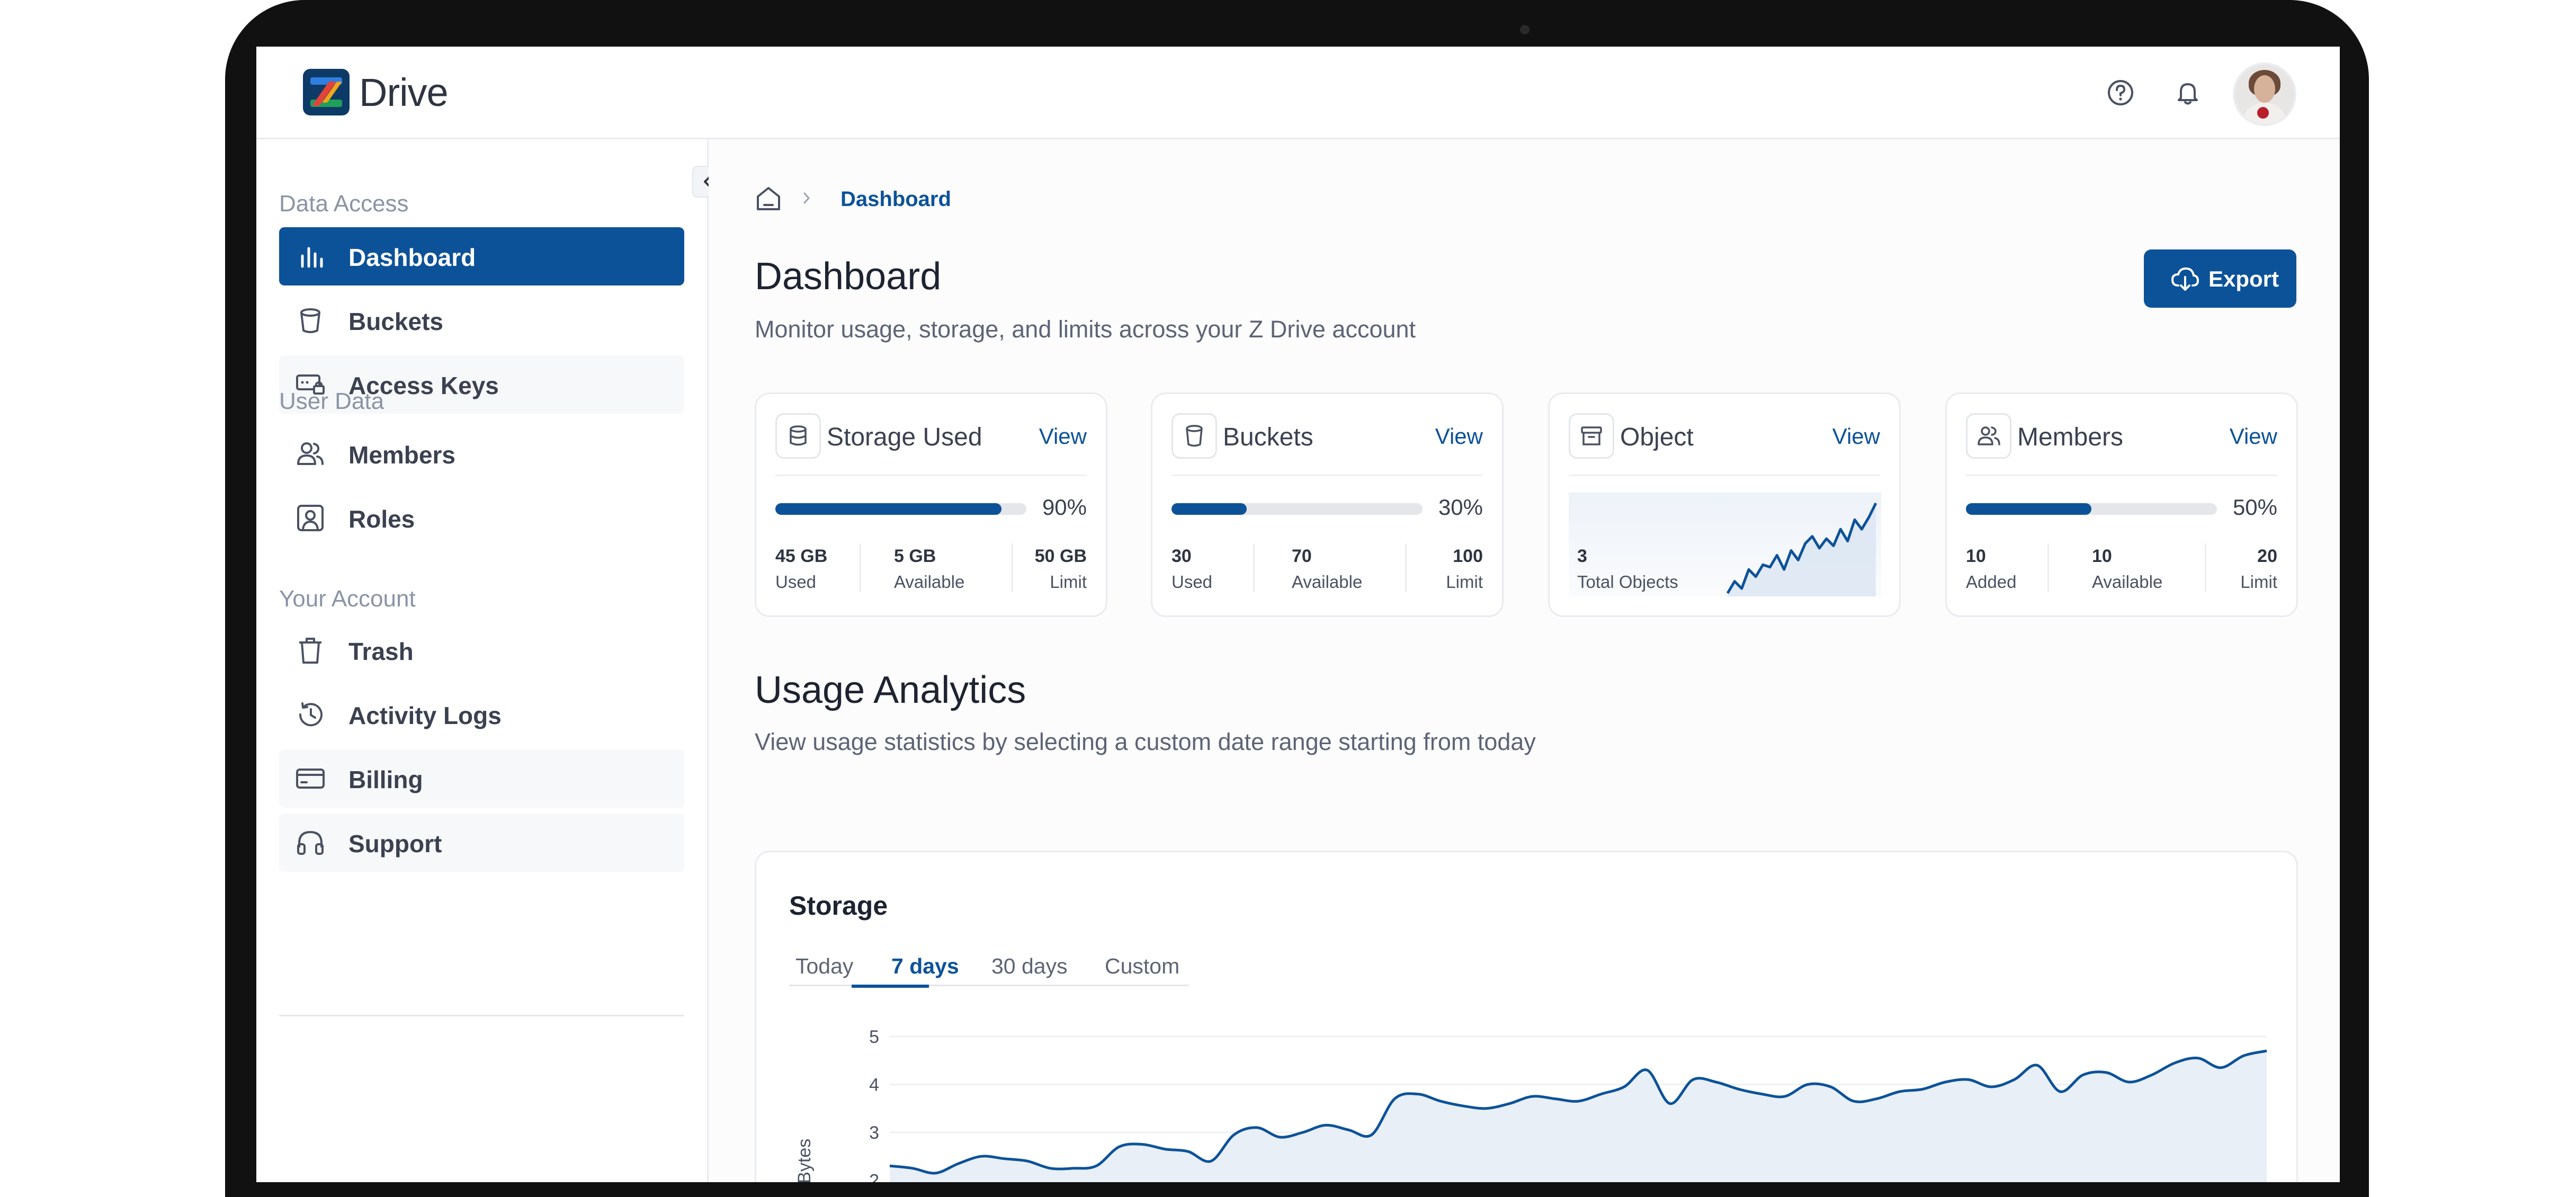 The height and width of the screenshot is (1197, 2576). Describe the element at coordinates (311, 714) in the screenshot. I see `history-icon` at that location.